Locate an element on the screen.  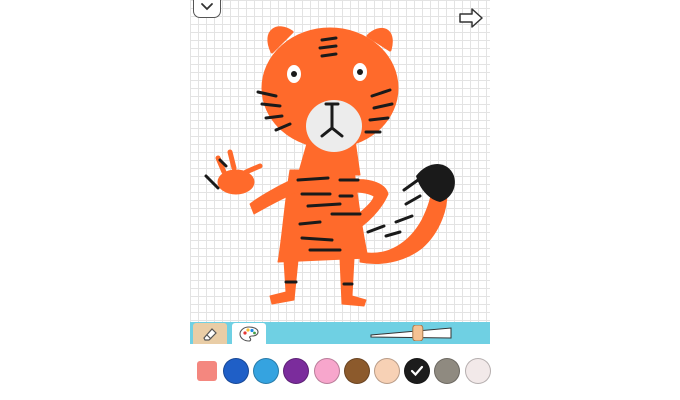
color-swatch-row is located at coordinates (347, 372).